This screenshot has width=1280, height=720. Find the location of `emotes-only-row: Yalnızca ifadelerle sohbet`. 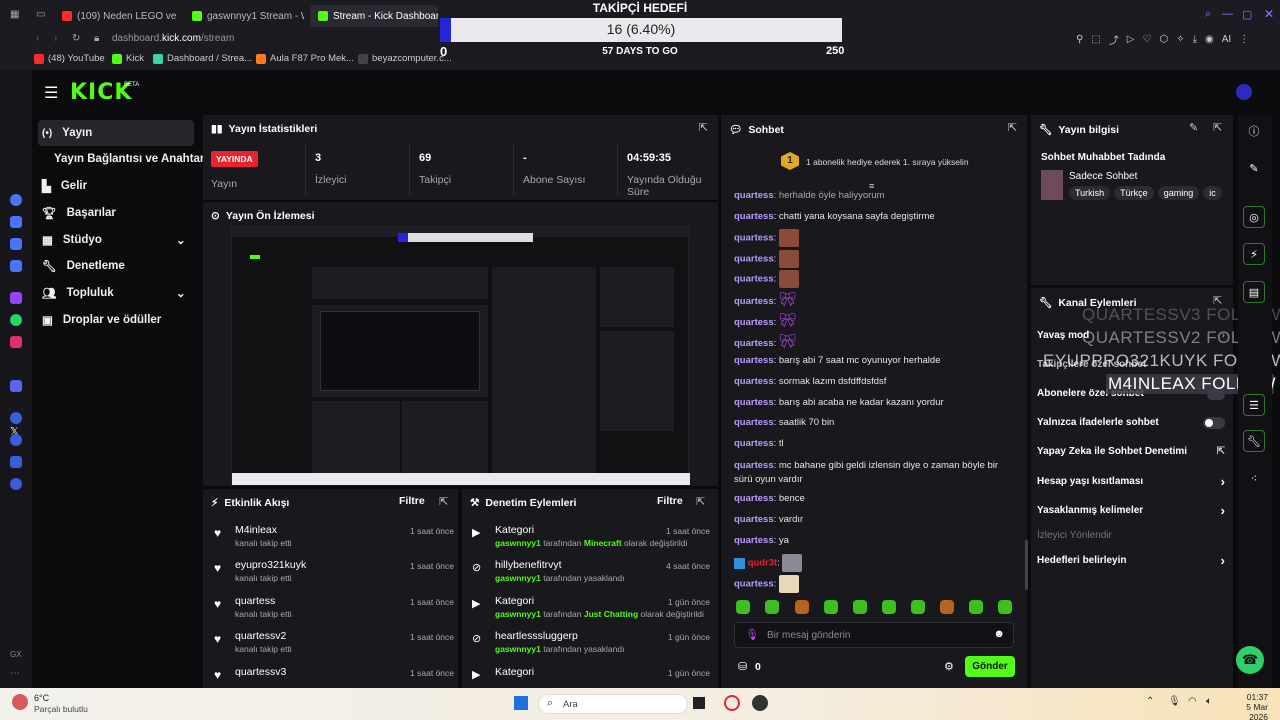

emotes-only-row: Yalnızca ifadelerle sohbet is located at coordinates (1133, 423).